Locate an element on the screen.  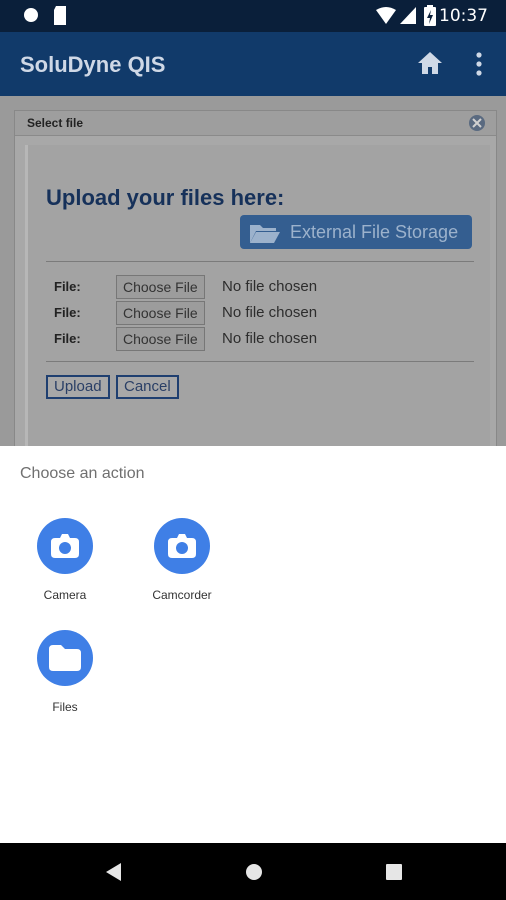
dialog-title: Select file is located at coordinates (55, 123).